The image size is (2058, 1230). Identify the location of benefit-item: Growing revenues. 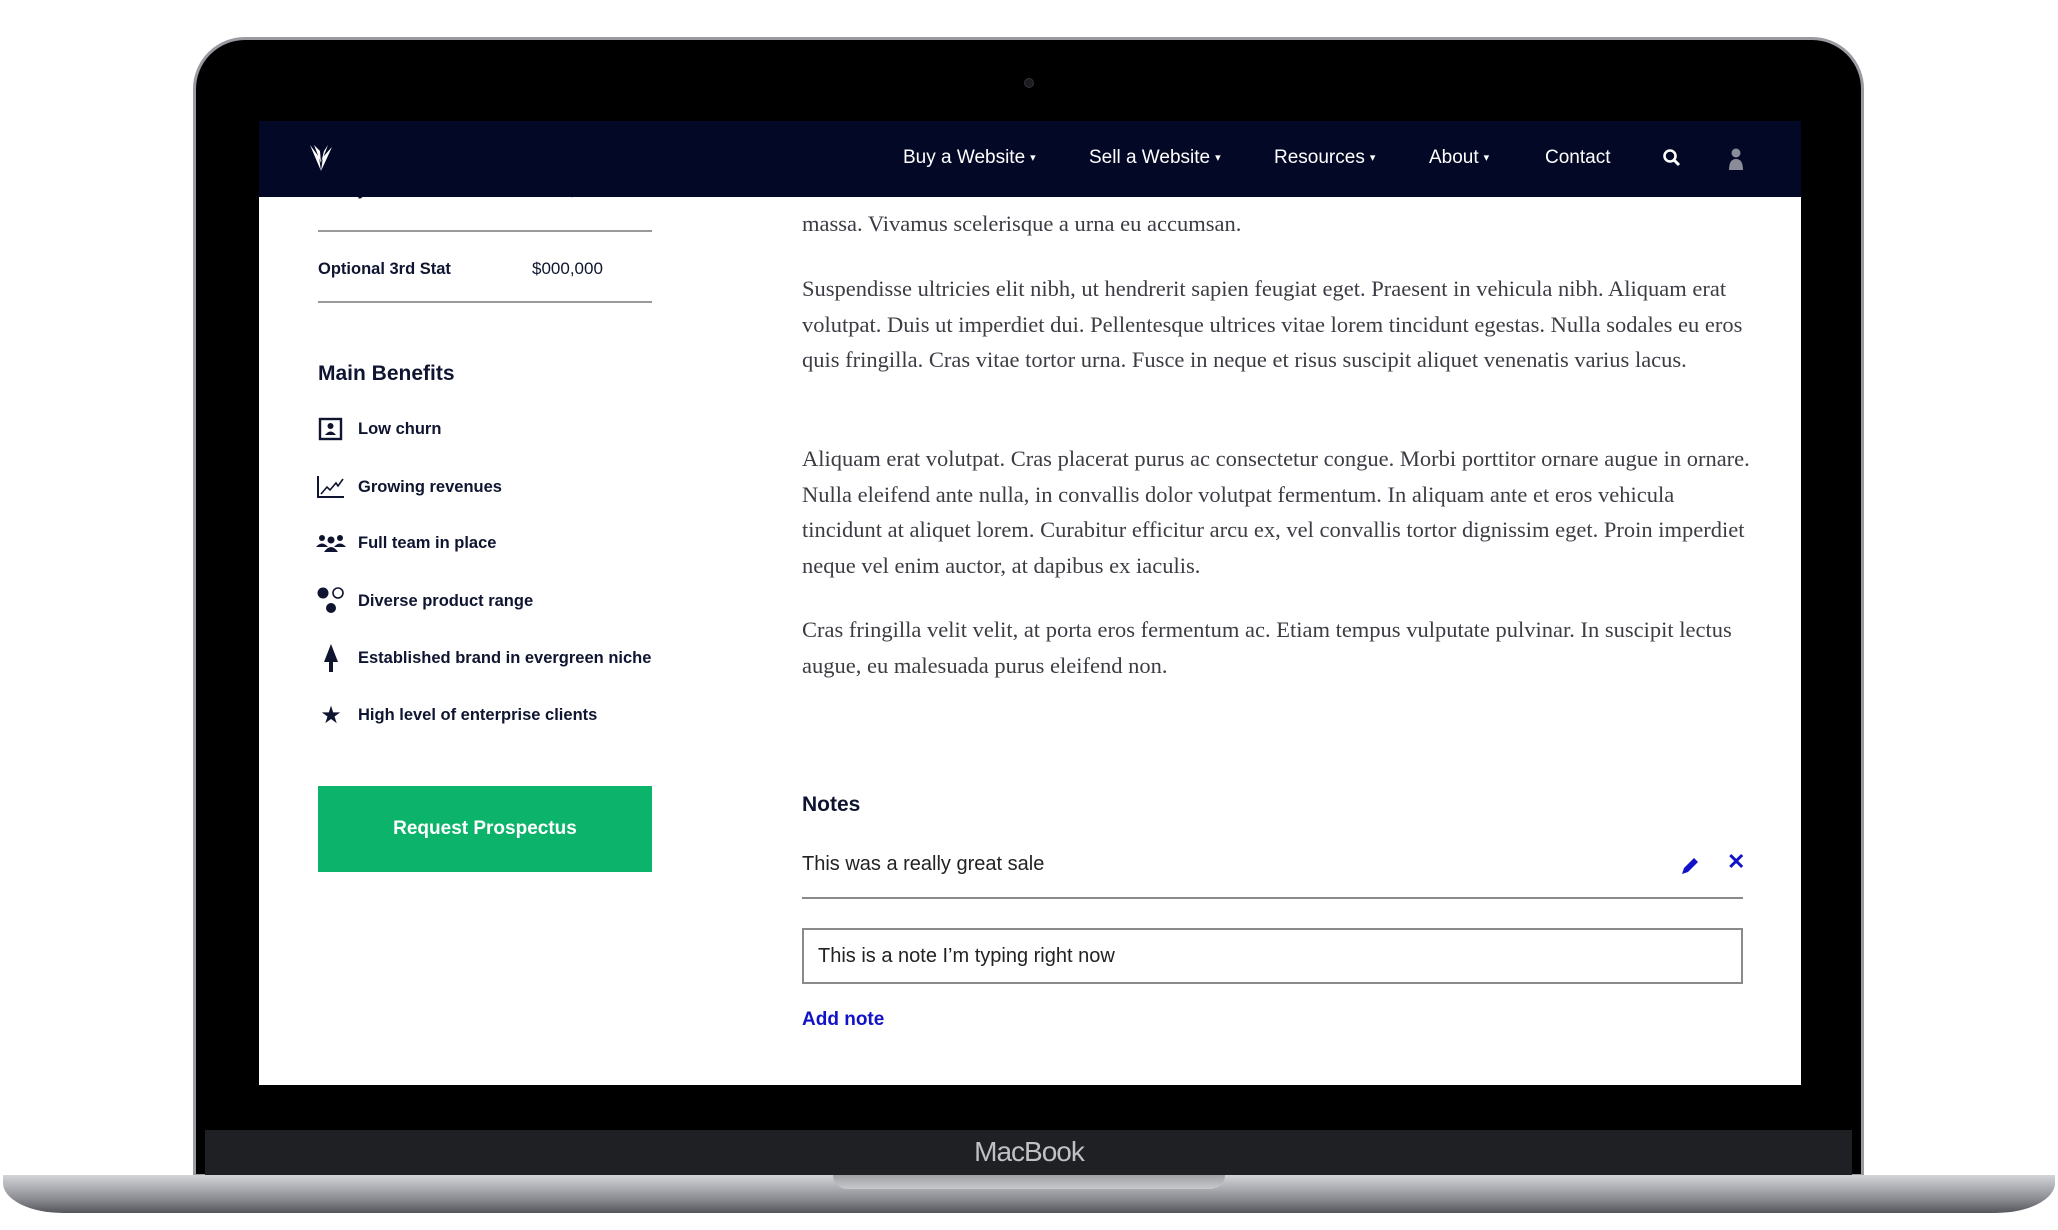
(409, 487).